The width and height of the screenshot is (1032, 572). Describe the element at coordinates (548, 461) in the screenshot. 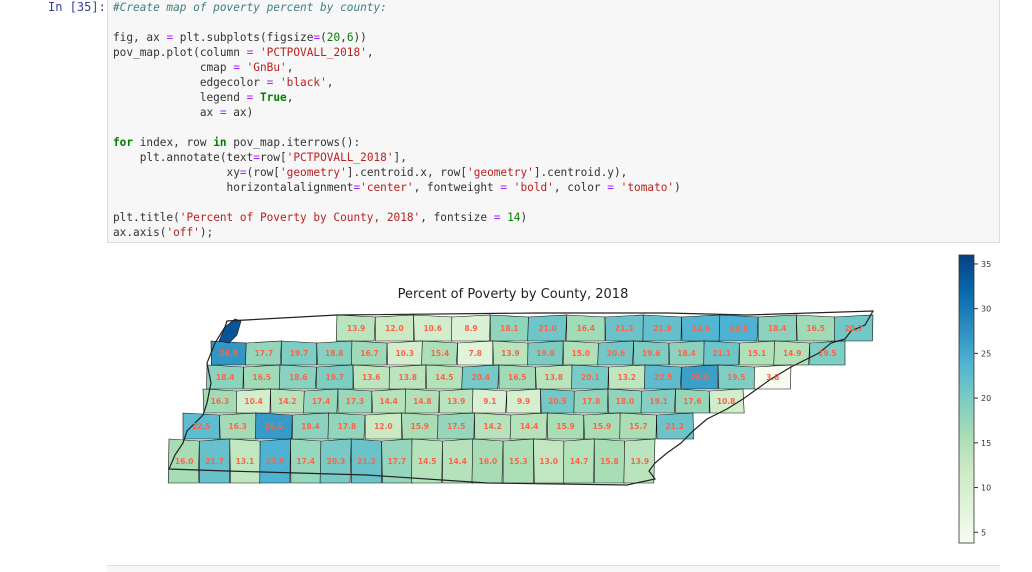

I see `county-label: 13.0` at that location.